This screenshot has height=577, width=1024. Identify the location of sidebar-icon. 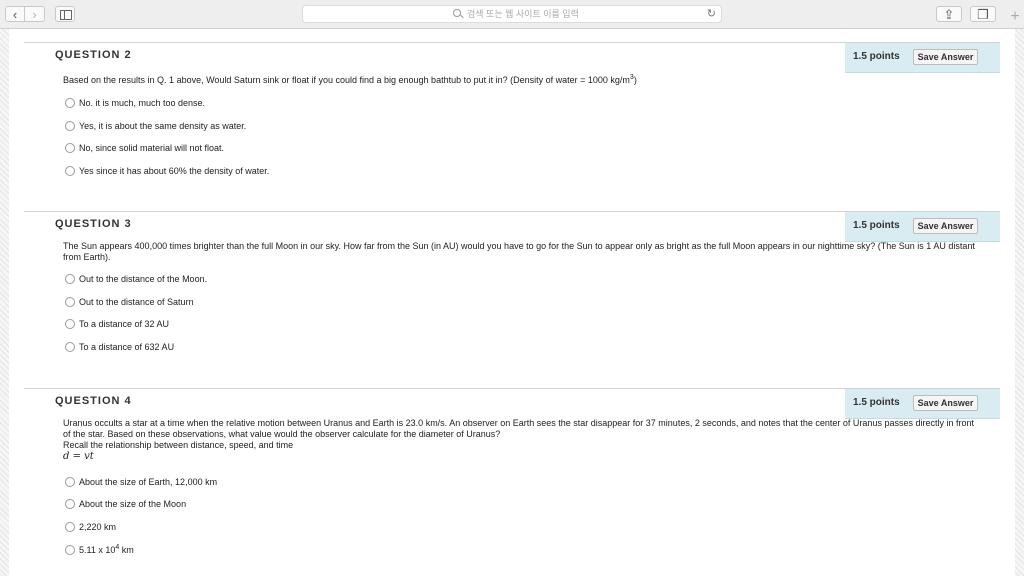
(66, 15).